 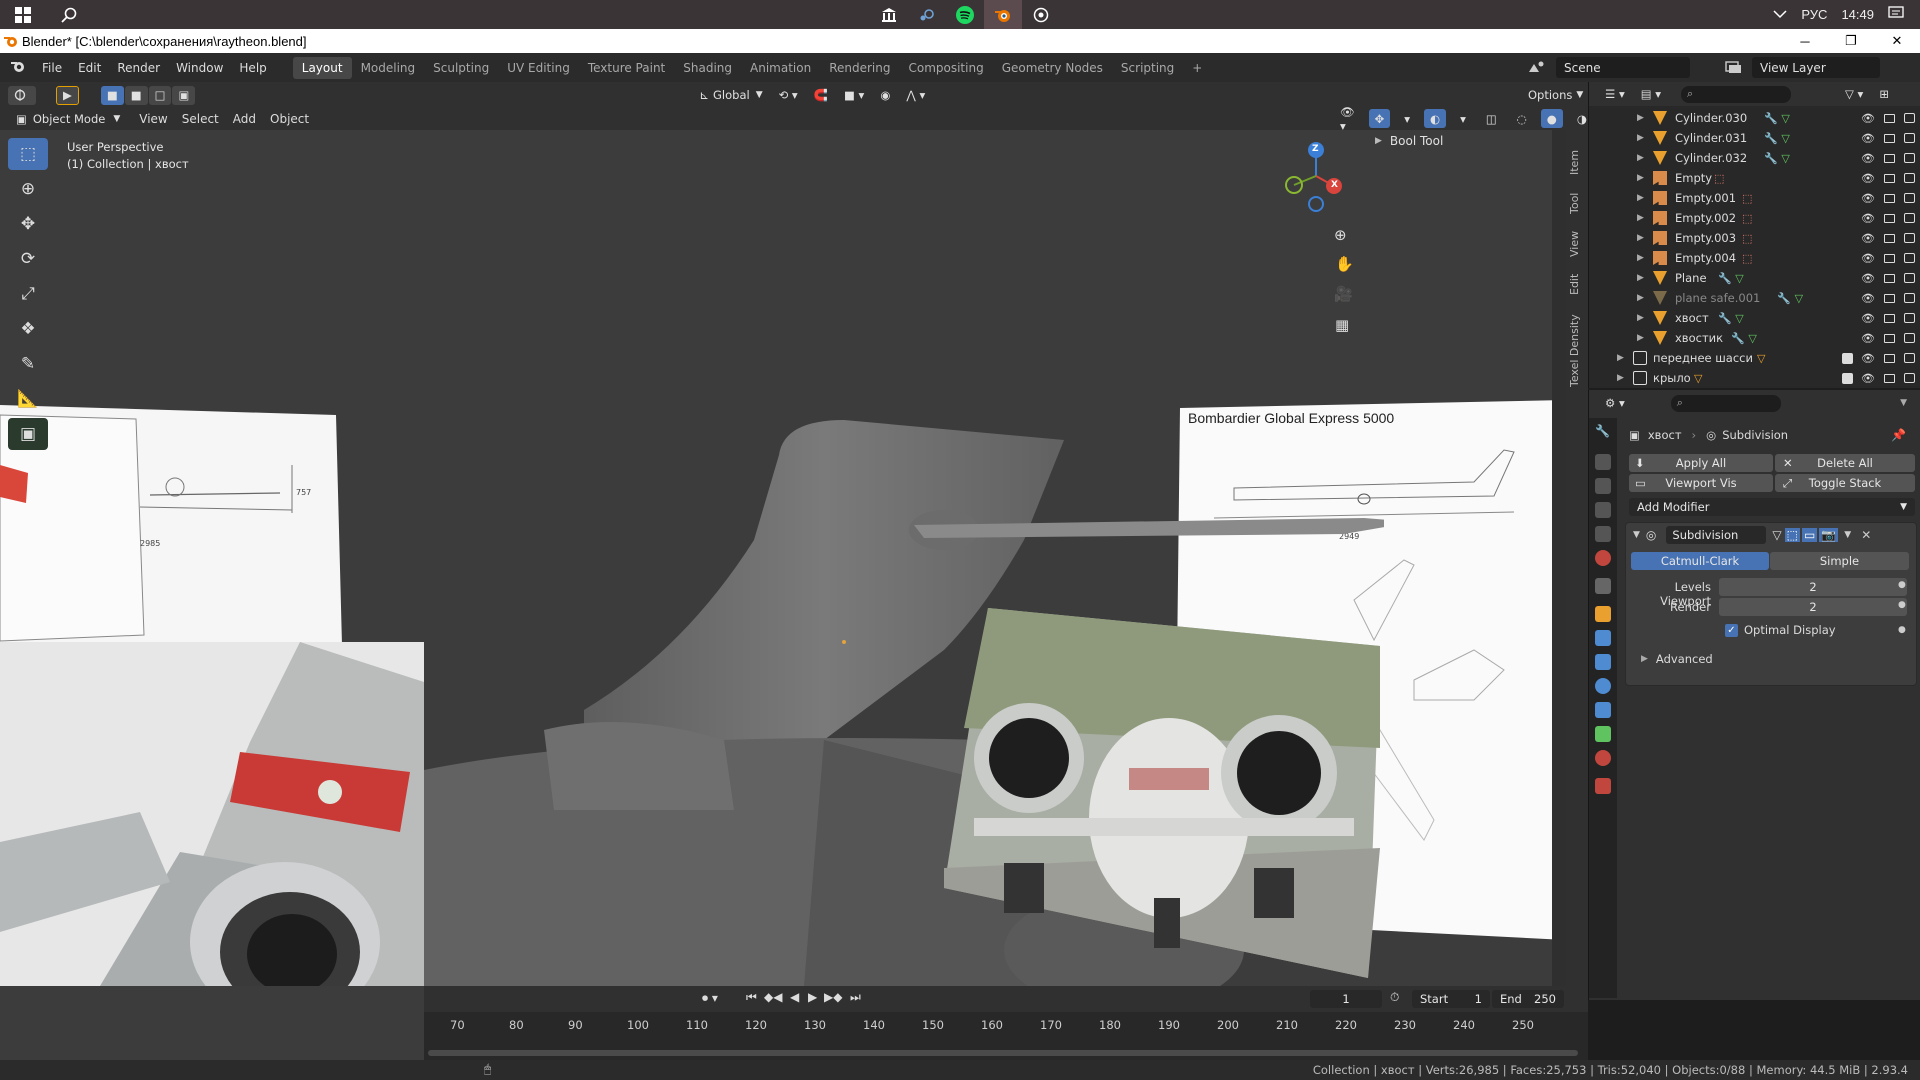 I want to click on rotate-tool-icon: ⟳, so click(x=28, y=259).